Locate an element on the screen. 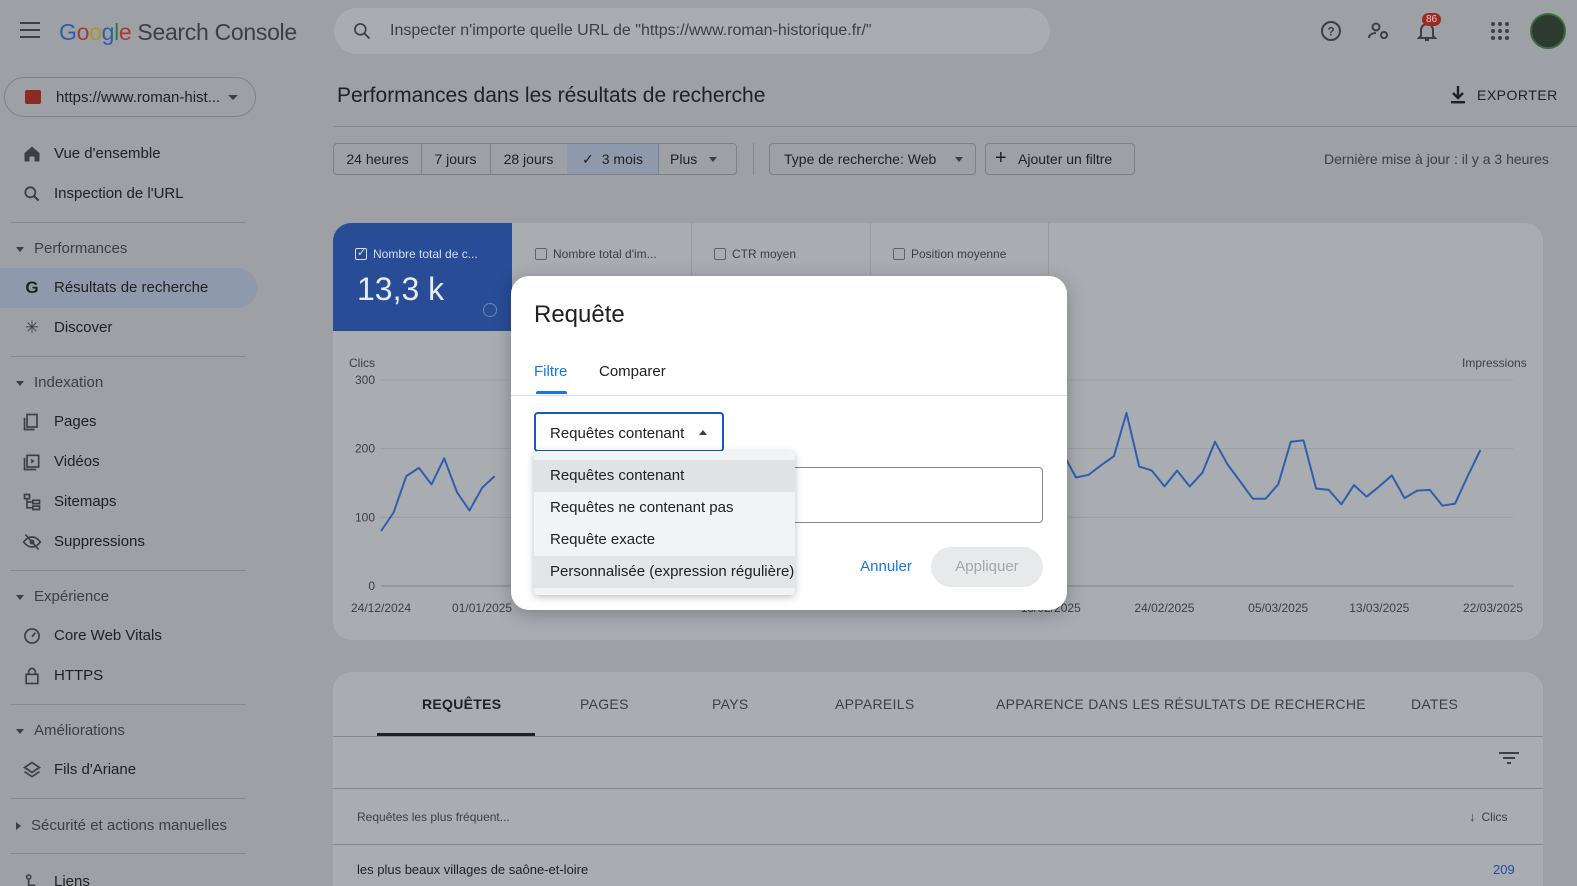  tab-filter: Filtre is located at coordinates (550, 371).